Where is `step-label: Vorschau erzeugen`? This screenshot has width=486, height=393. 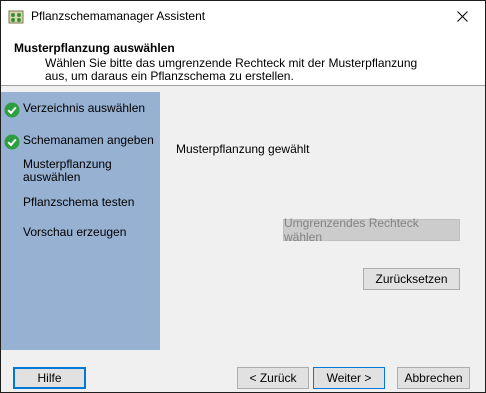 step-label: Vorschau erzeugen is located at coordinates (75, 232).